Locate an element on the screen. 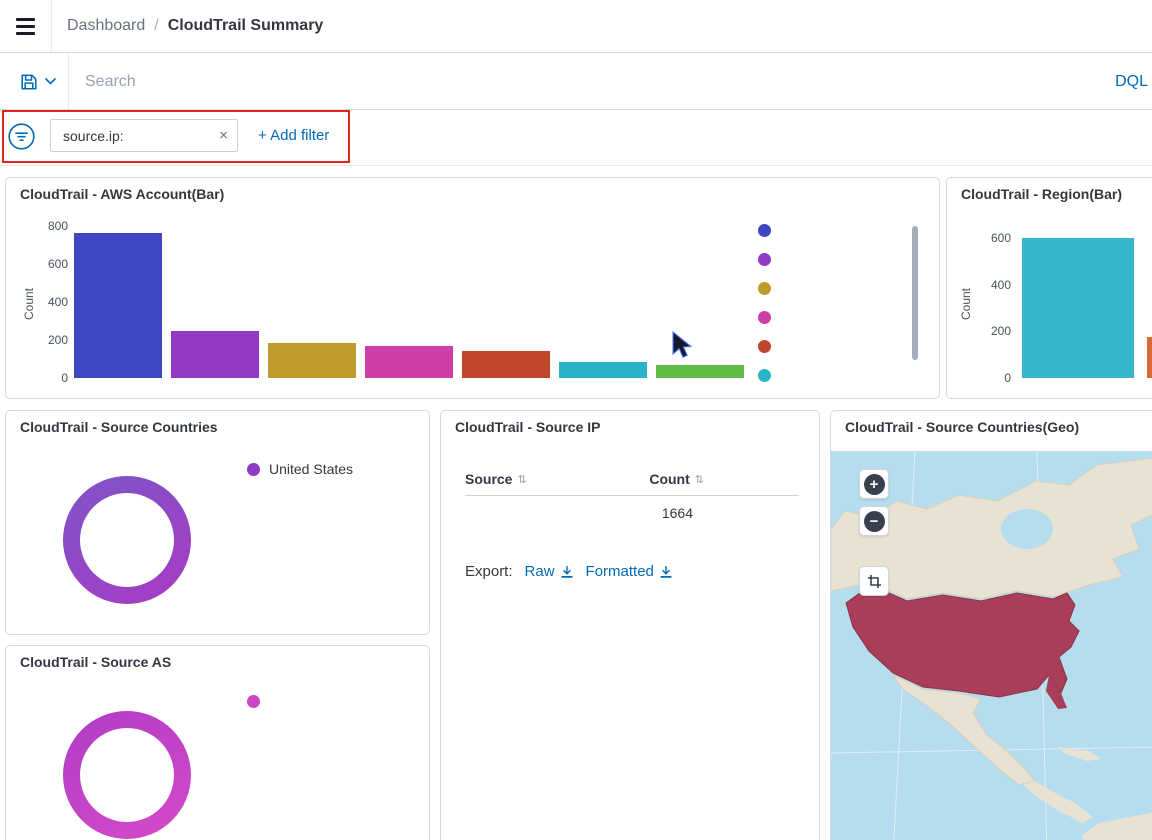 The height and width of the screenshot is (840, 1152). panel-title: CloudTrail - Source AS is located at coordinates (96, 662).